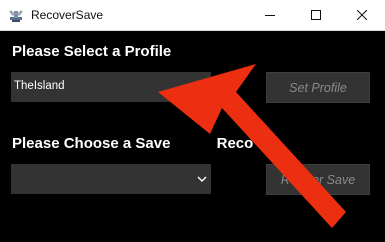 The image size is (385, 242). What do you see at coordinates (111, 179) in the screenshot?
I see `save-dropdown` at bounding box center [111, 179].